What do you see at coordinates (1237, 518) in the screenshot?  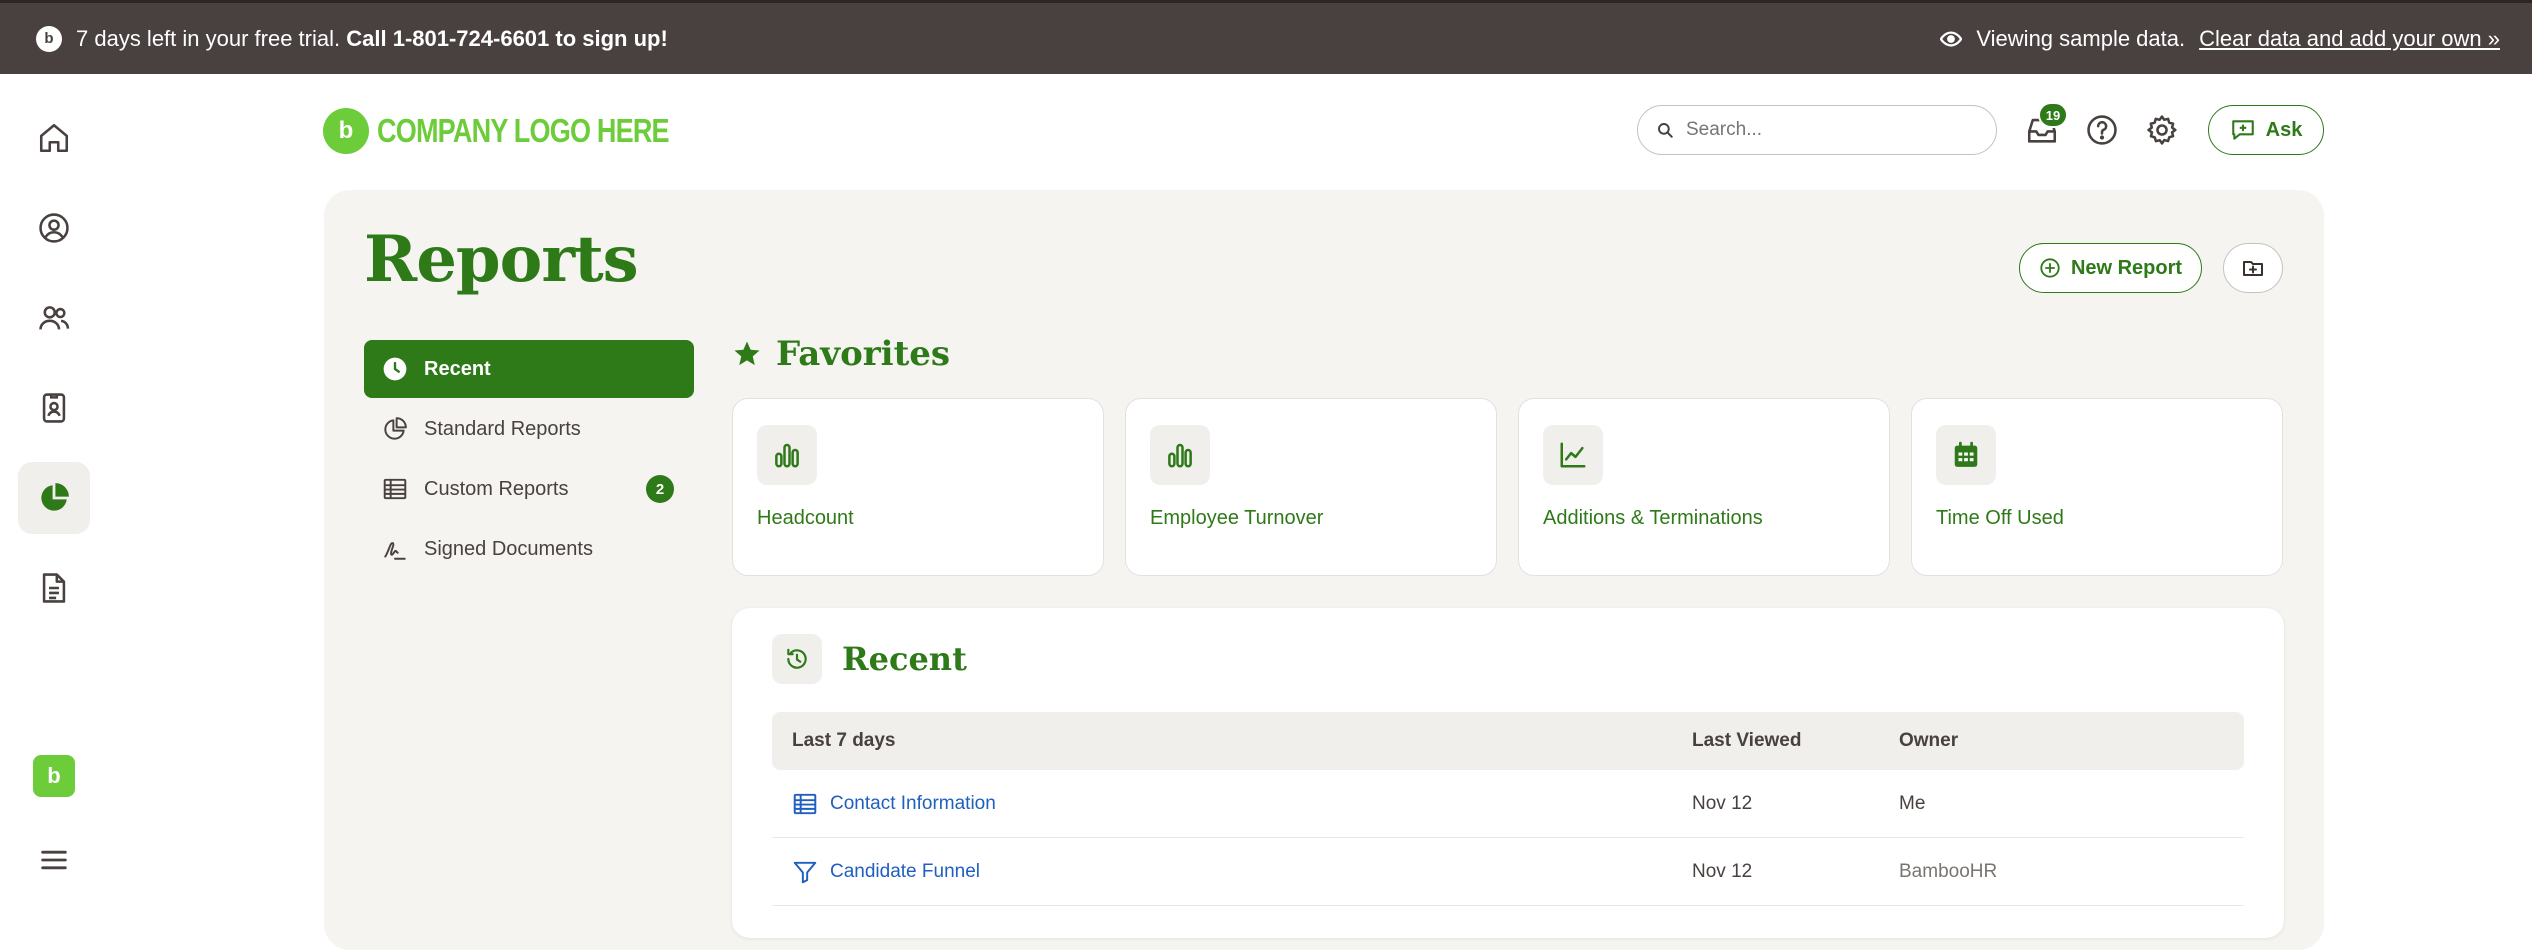 I see `favorite-card-label: Employee Turnover` at bounding box center [1237, 518].